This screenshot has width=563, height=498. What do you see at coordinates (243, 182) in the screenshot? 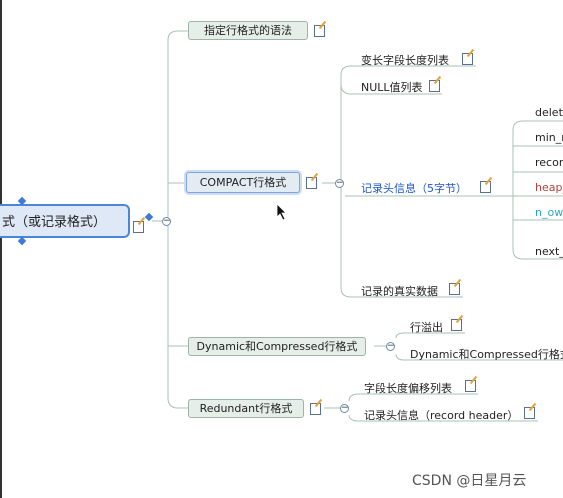
I see `branch-compact: COMPACT行格式` at bounding box center [243, 182].